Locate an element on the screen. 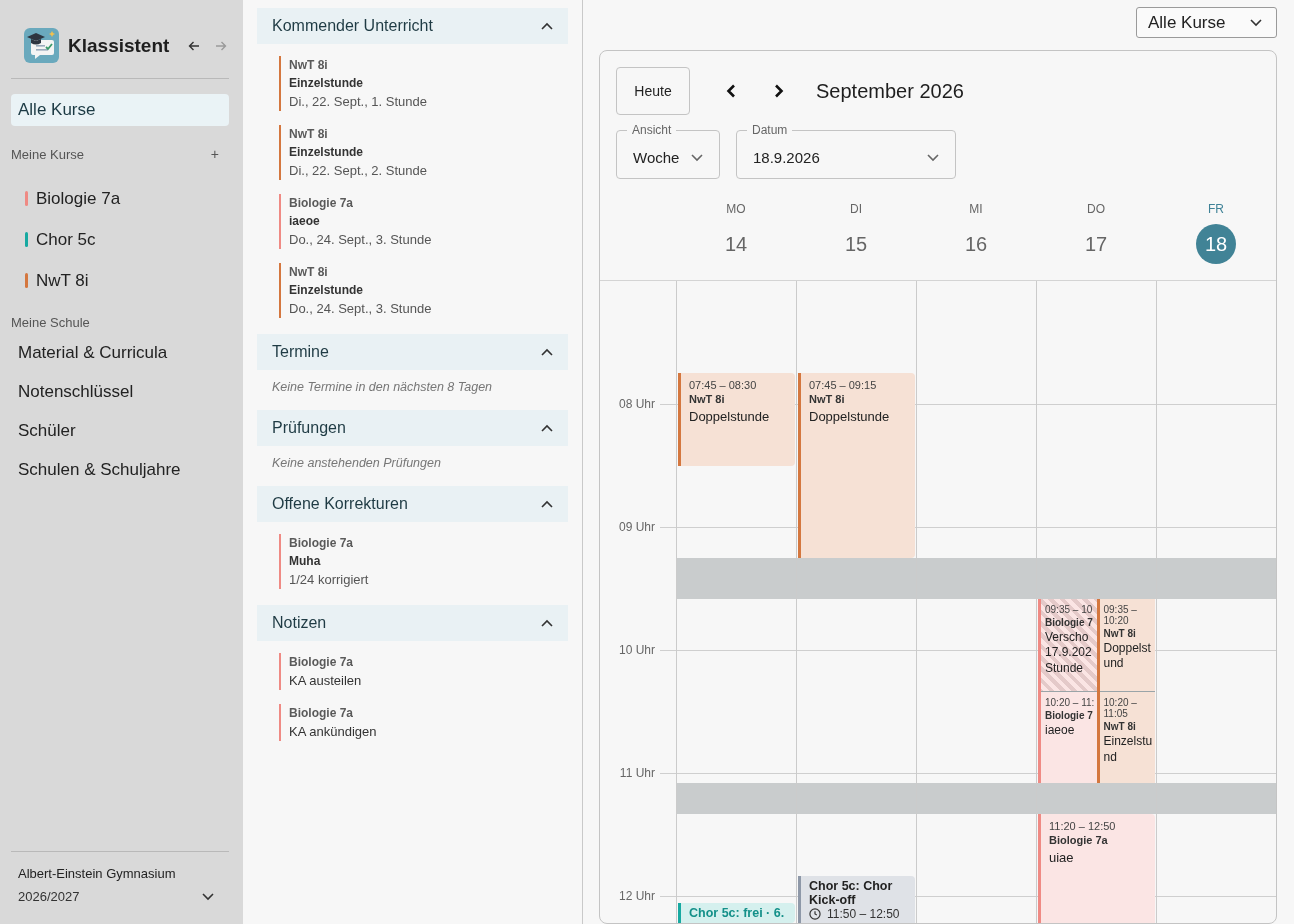 This screenshot has width=1294, height=924. hour-label: 09 Uhr is located at coordinates (636, 527).